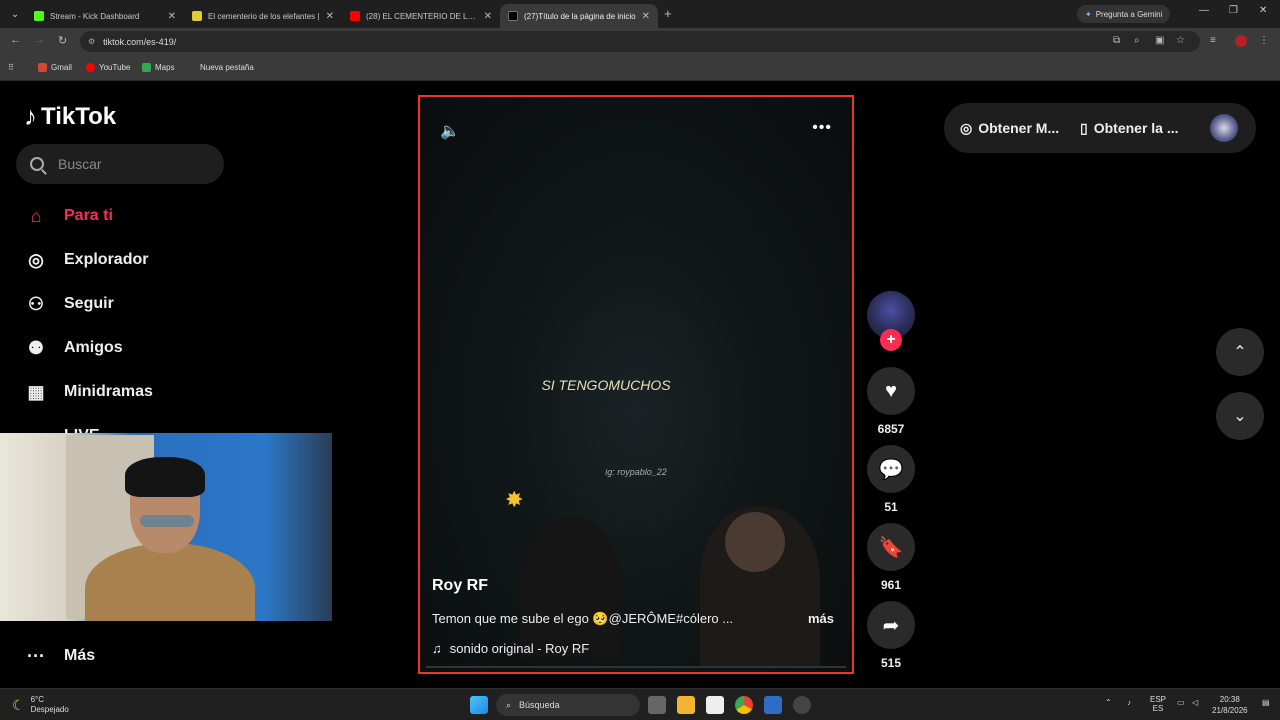  Describe the element at coordinates (1158, 704) in the screenshot. I see `language-indicator: ESP ES` at that location.